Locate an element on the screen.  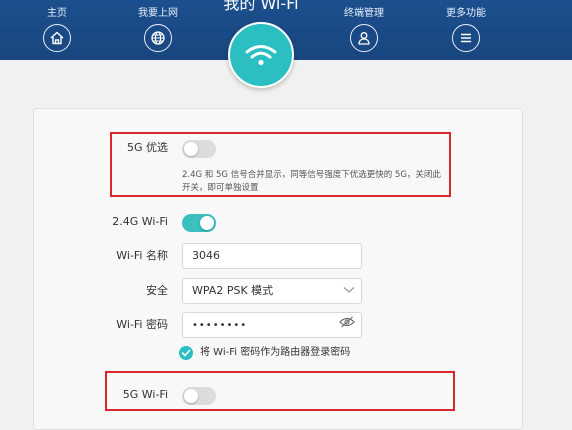
nav-label-more: 更多功能 is located at coordinates (466, 13).